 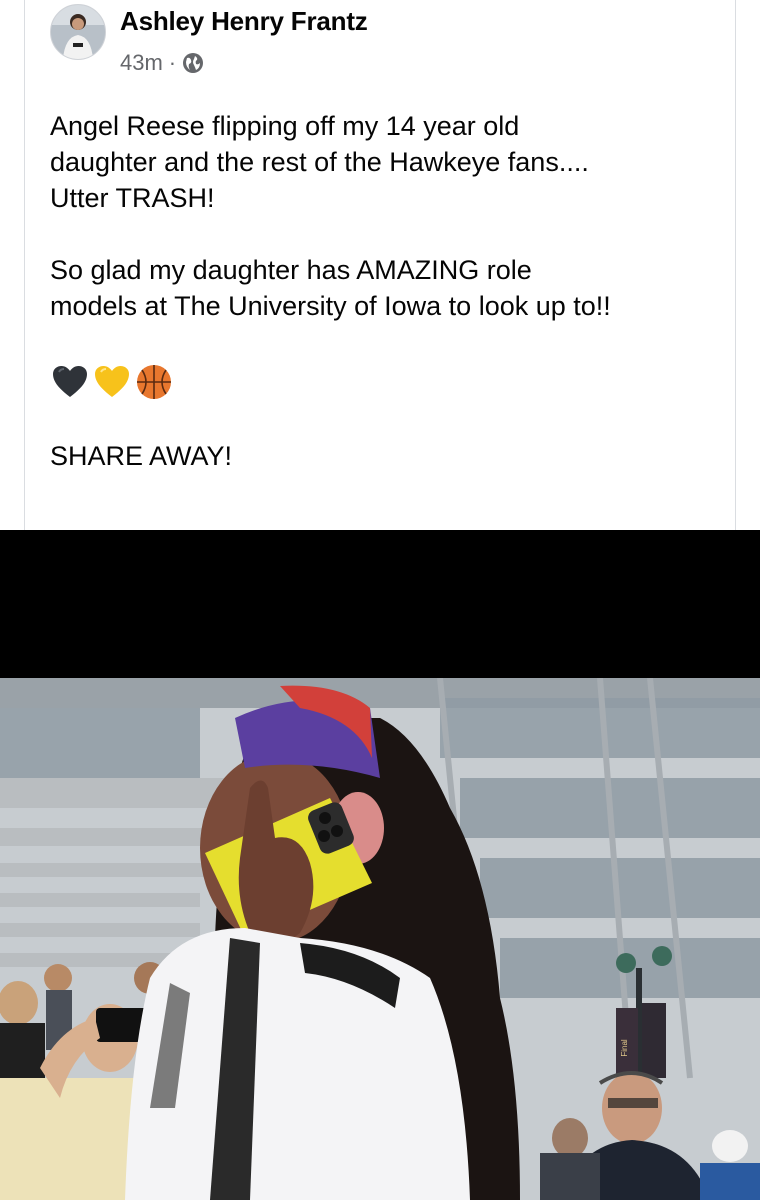 What do you see at coordinates (624, 1048) in the screenshot?
I see `banner-text: Final` at bounding box center [624, 1048].